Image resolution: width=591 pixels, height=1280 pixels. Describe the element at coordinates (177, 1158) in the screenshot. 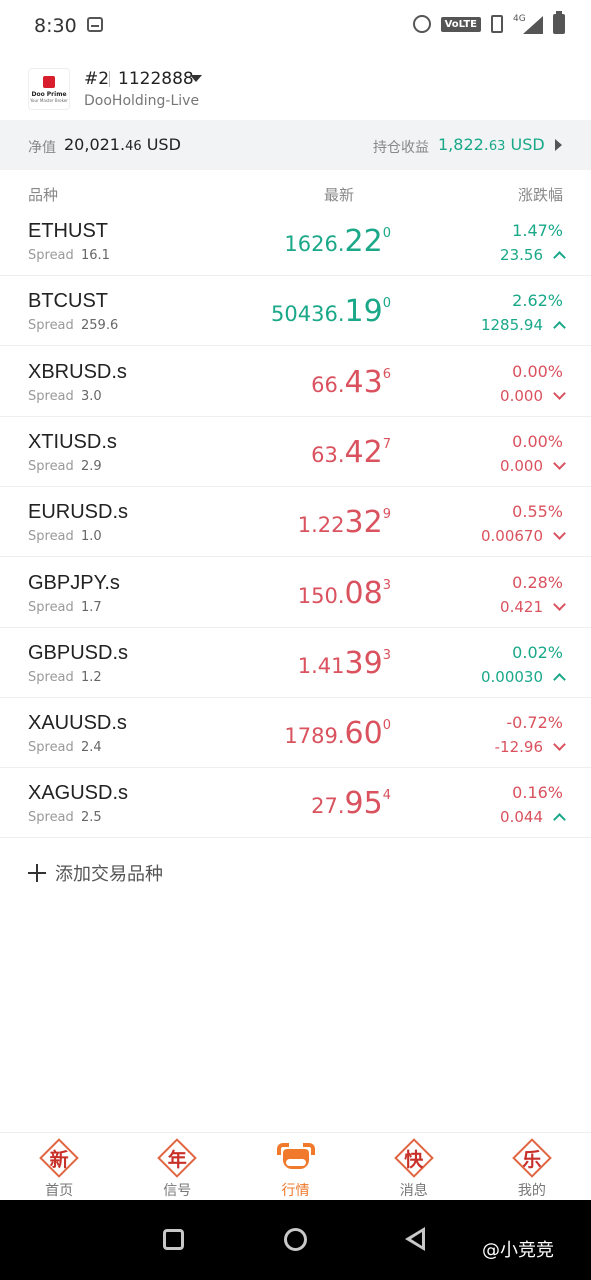

I see `new-year-diamond-icon: 年` at that location.